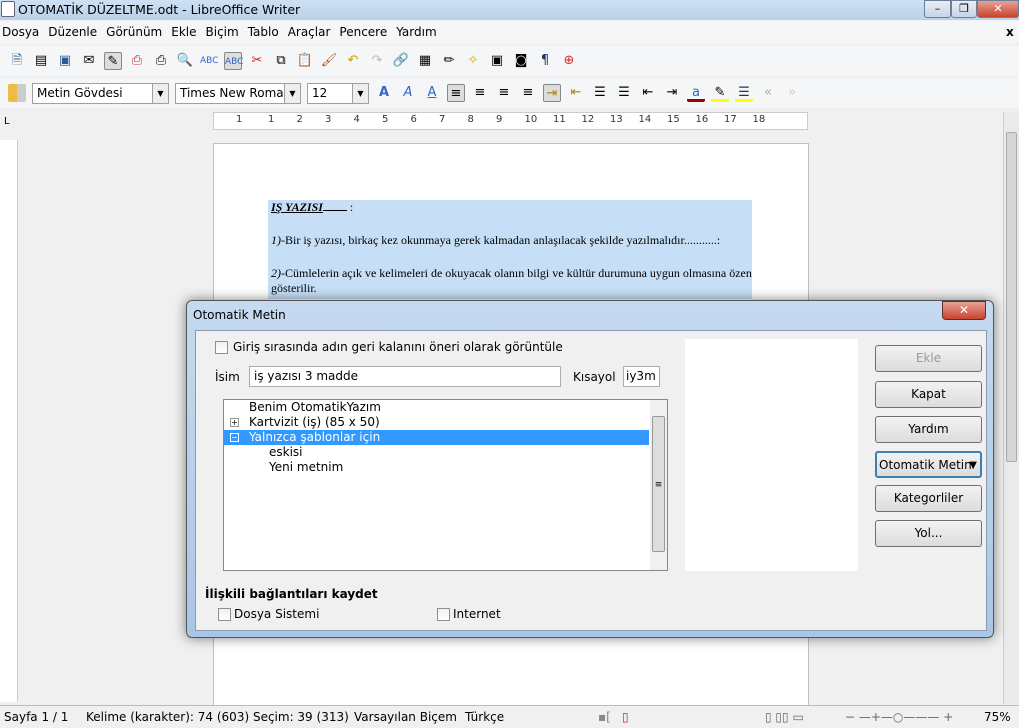  Describe the element at coordinates (521, 61) in the screenshot. I see `data-sources-icon: ◙` at that location.